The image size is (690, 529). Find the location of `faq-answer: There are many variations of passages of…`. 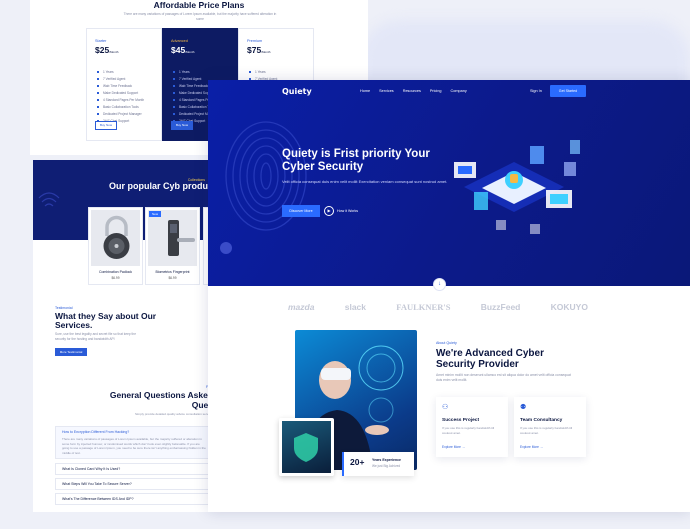

faq-answer: There are many variations of passages of… is located at coordinates (134, 446).